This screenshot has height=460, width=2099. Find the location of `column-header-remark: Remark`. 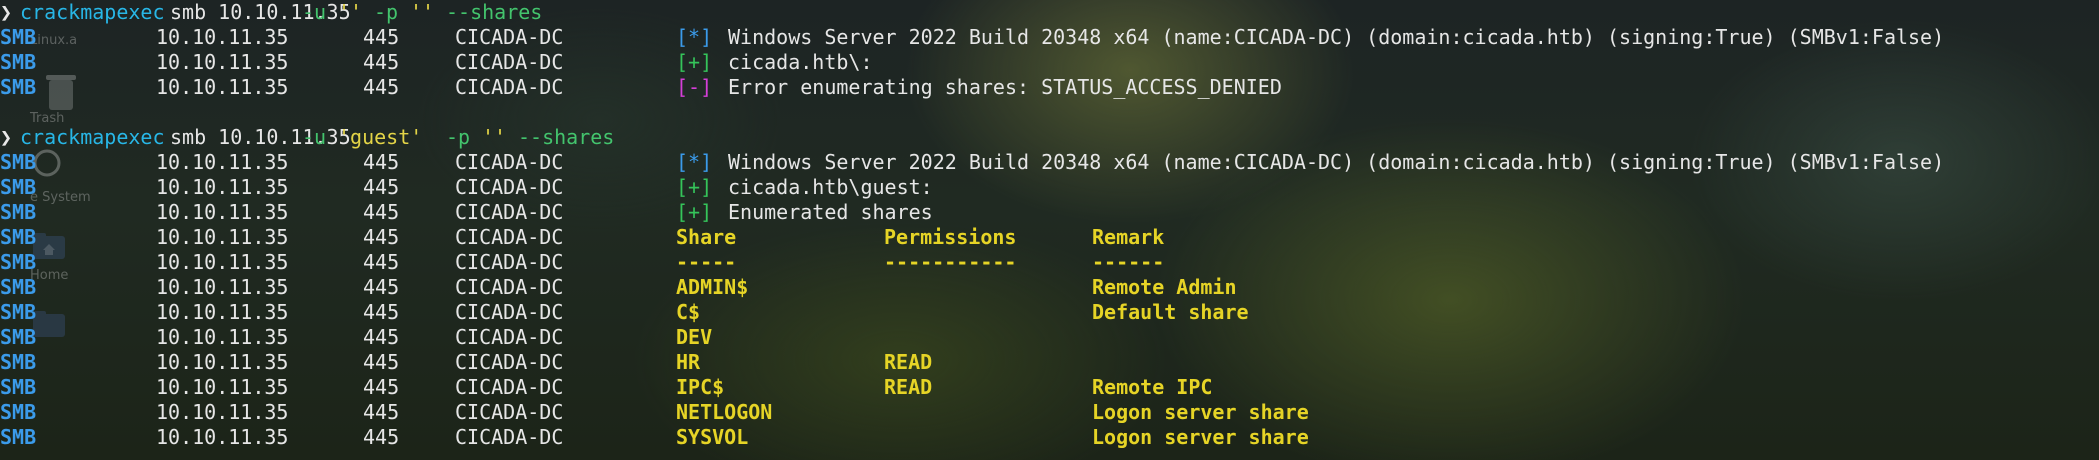

column-header-remark: Remark is located at coordinates (1128, 237).